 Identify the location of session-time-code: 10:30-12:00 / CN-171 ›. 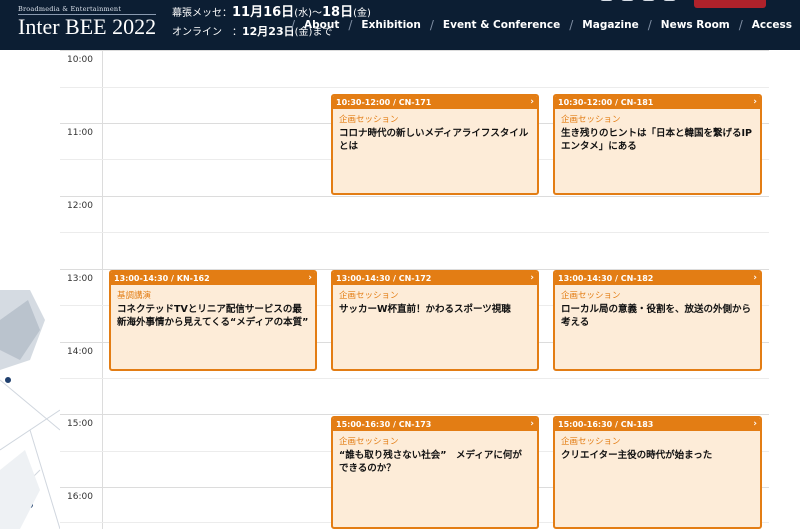
(435, 102).